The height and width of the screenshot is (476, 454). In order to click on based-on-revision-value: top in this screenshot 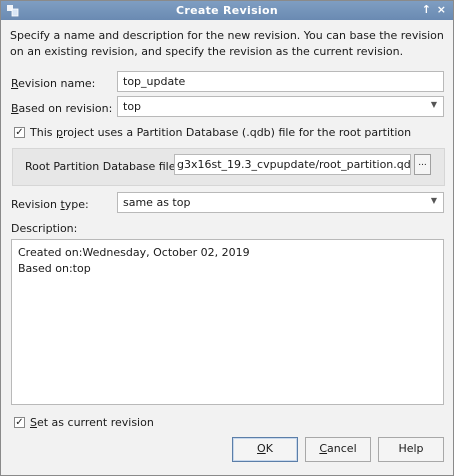, I will do `click(132, 106)`.